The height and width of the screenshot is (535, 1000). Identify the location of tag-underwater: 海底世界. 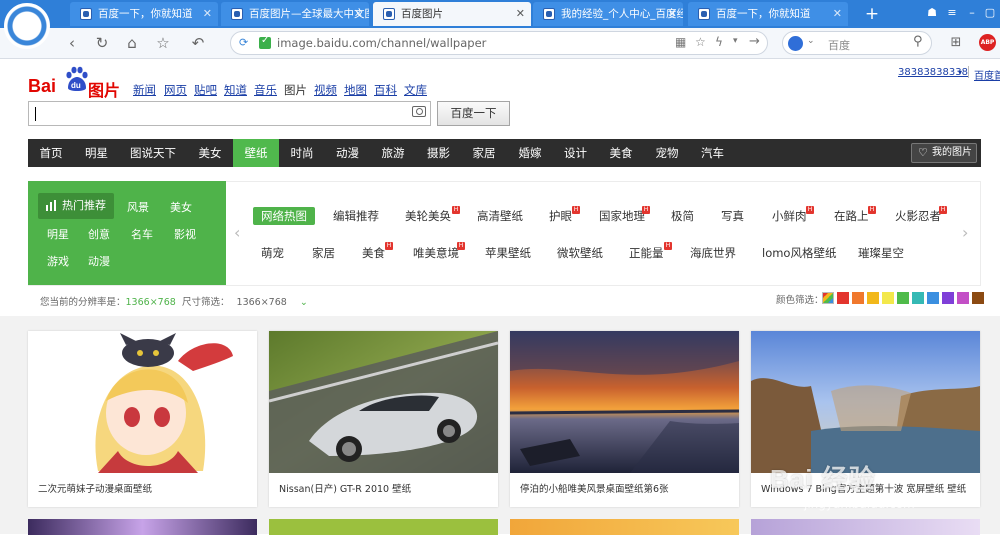
(713, 253).